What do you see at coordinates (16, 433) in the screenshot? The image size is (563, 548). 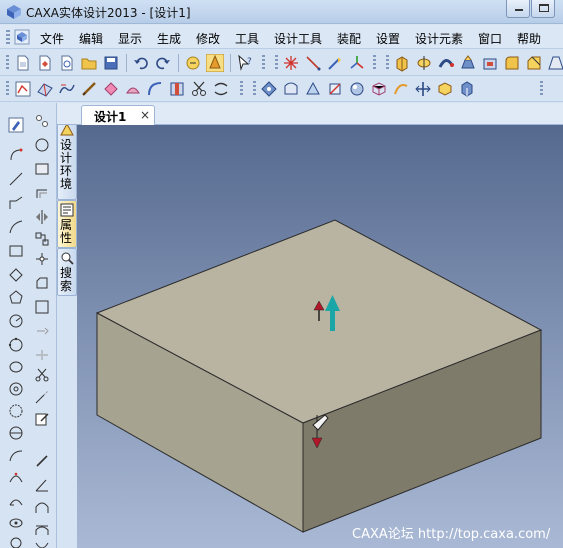 I see `circle-diameter-icon` at bounding box center [16, 433].